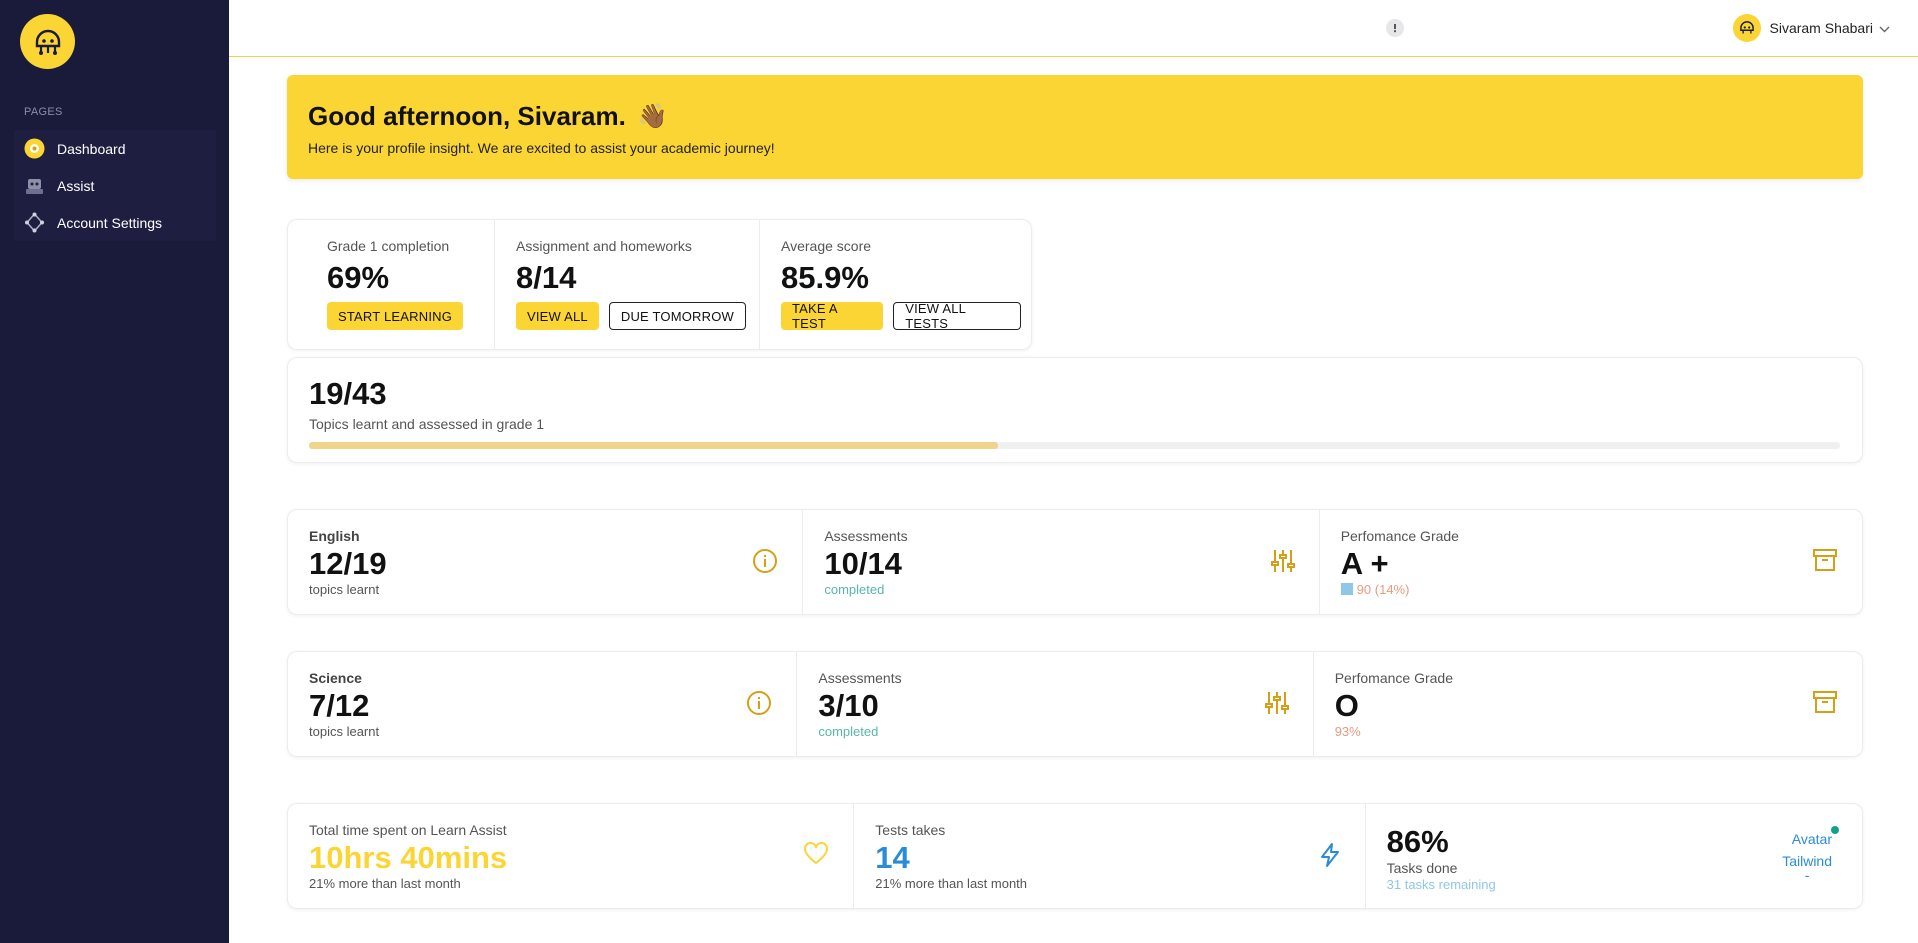 This screenshot has width=1918, height=943. What do you see at coordinates (43, 112) in the screenshot?
I see `sidebar-section-label: PAGES` at bounding box center [43, 112].